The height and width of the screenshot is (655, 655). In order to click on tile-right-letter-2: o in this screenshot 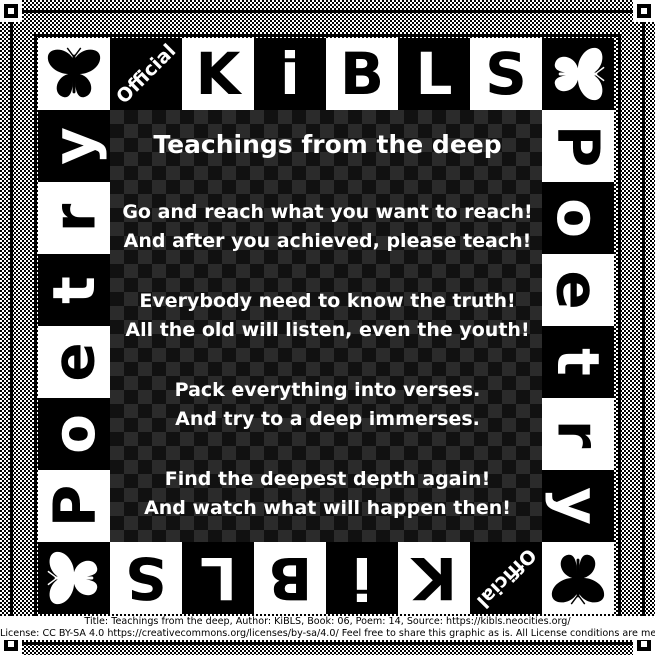, I will do `click(578, 218)`.